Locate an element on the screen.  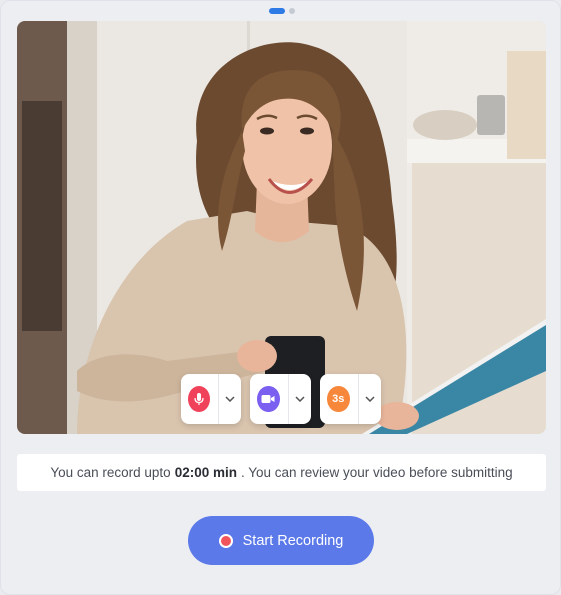
pager-dots is located at coordinates (281, 11).